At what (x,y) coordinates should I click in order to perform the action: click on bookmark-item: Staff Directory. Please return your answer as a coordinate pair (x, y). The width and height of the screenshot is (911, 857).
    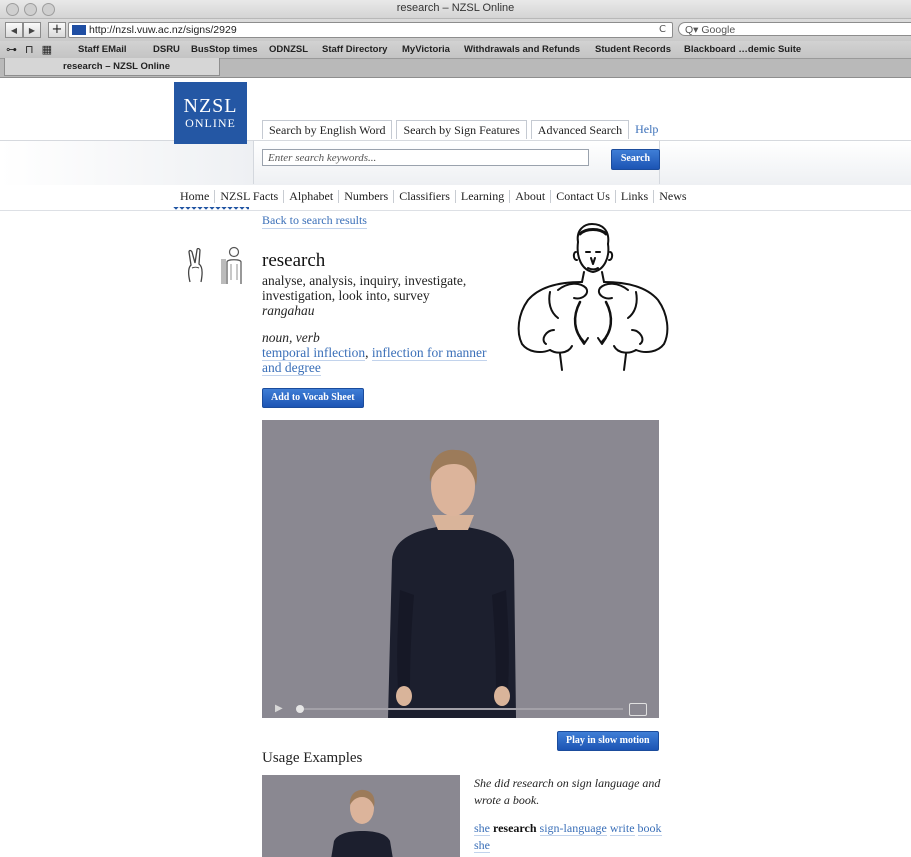
    Looking at the image, I should click on (354, 49).